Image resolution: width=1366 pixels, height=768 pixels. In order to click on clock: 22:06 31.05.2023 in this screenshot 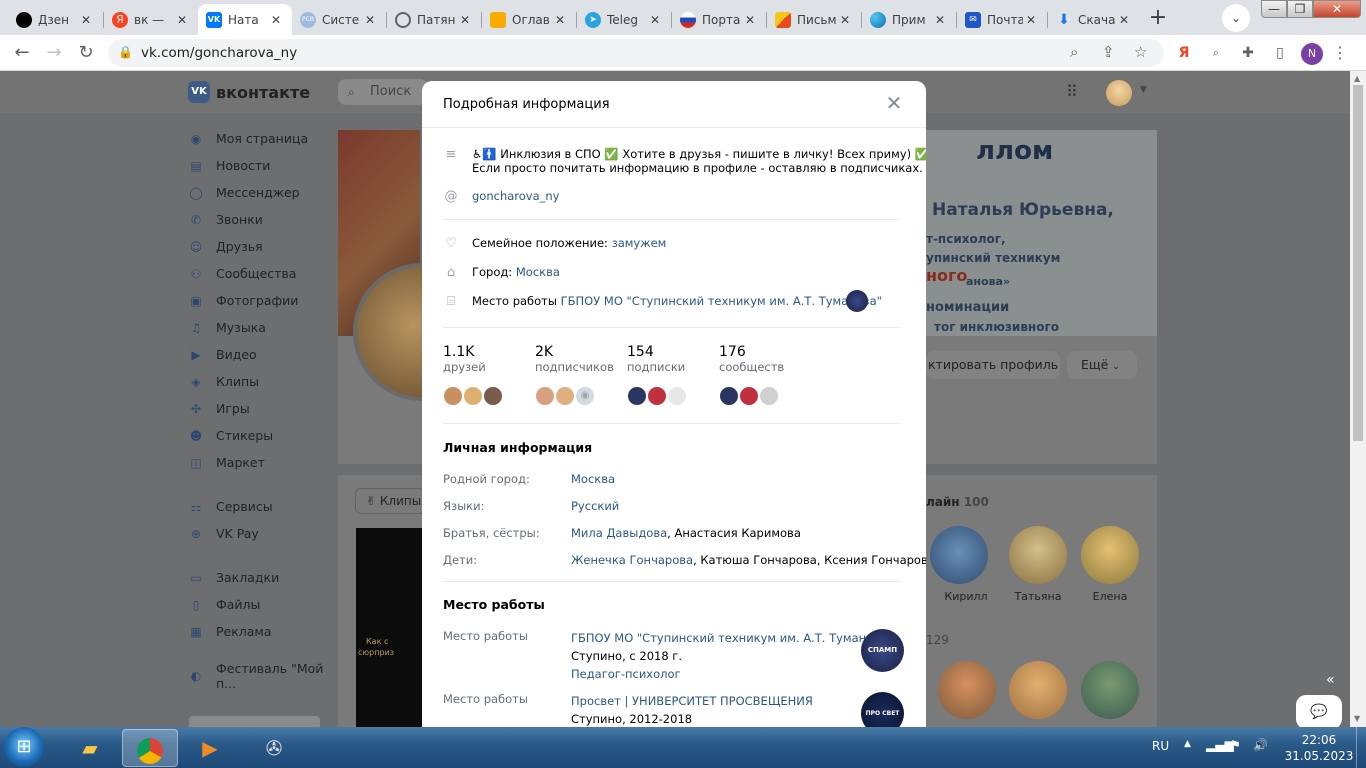, I will do `click(1319, 748)`.